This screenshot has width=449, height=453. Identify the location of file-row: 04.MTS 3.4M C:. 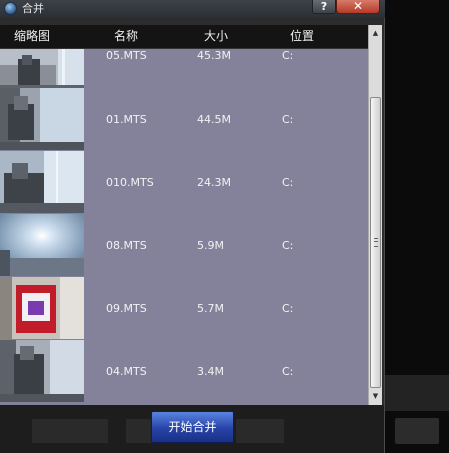
(184, 371).